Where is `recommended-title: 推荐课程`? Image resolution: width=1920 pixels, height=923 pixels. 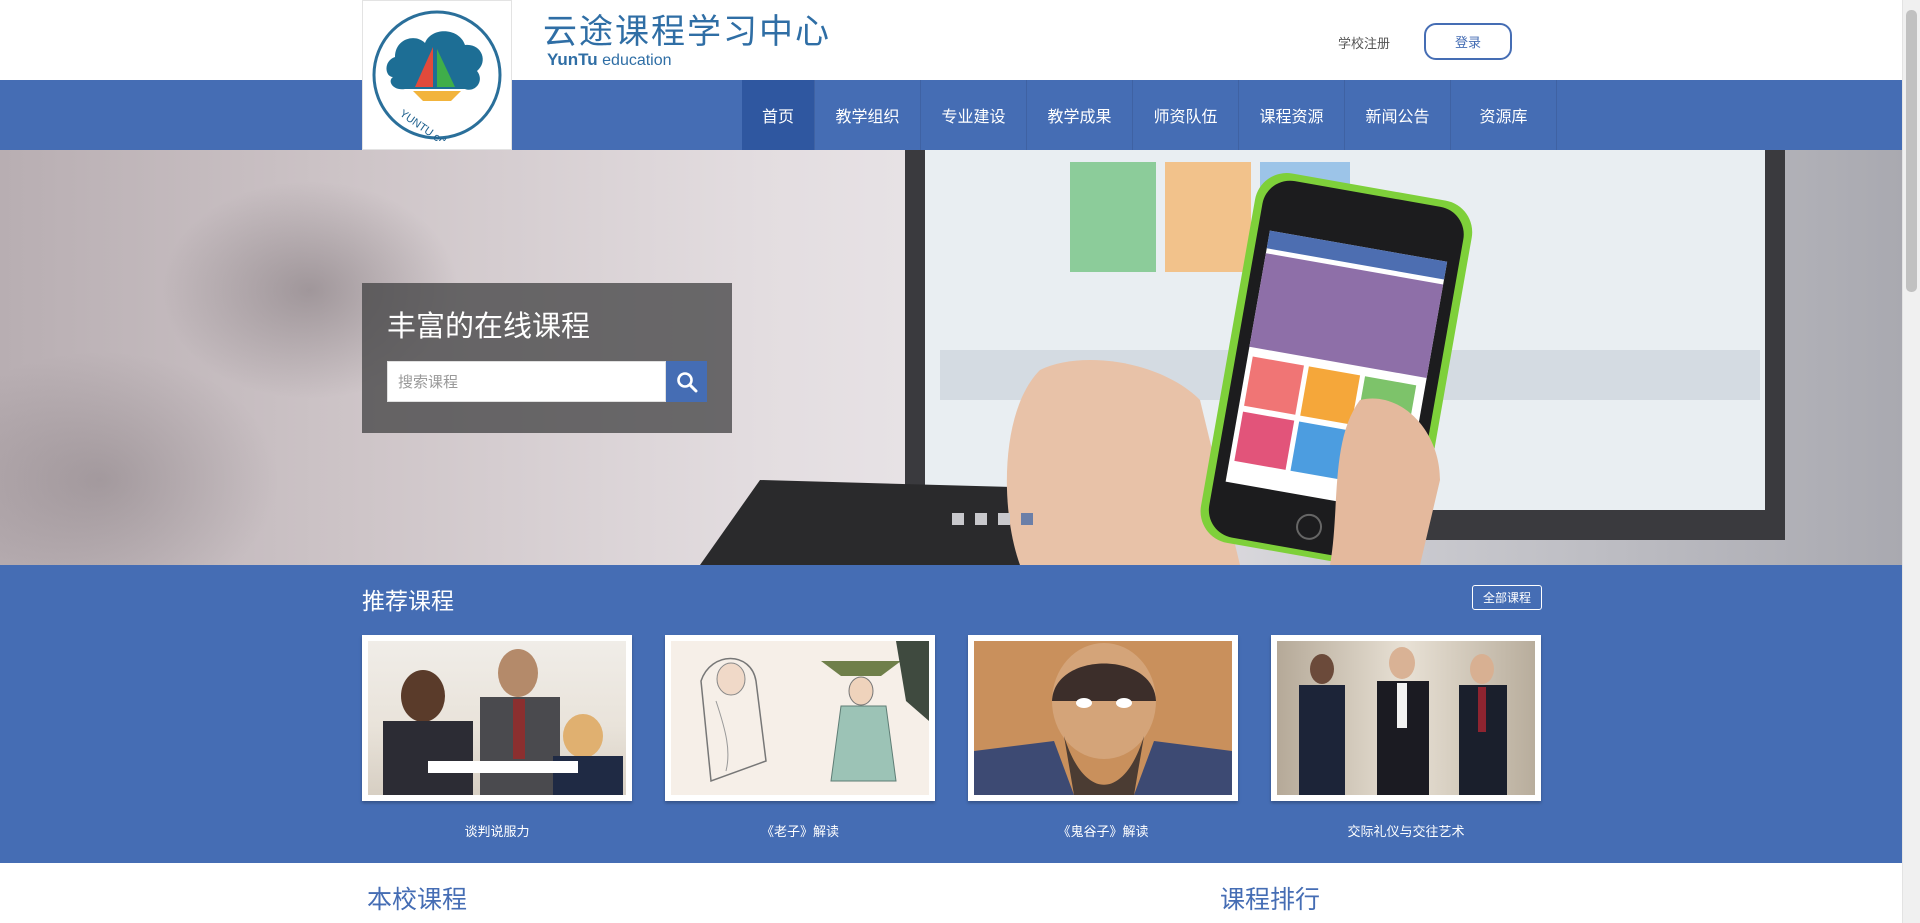
recommended-title: 推荐课程 is located at coordinates (408, 602).